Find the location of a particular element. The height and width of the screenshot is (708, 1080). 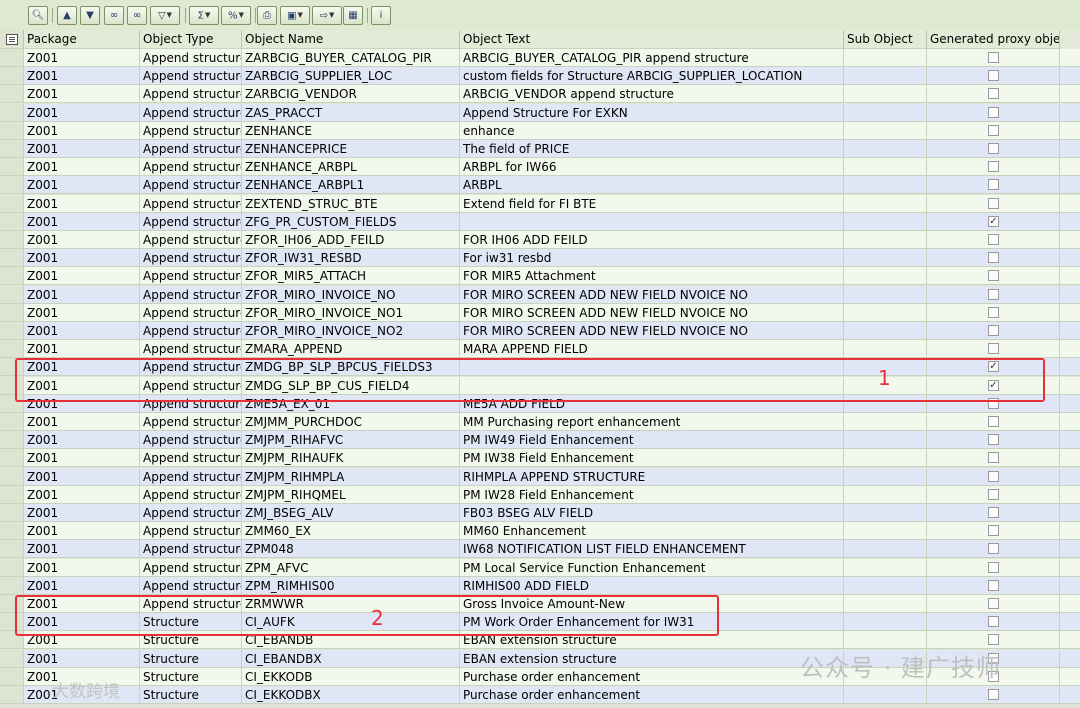

cell-object-name: ZARBCIG_VENDOR is located at coordinates (351, 94).